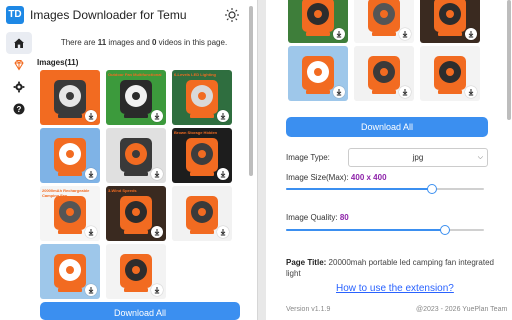 This screenshot has height=320, width=512. What do you see at coordinates (387, 127) in the screenshot?
I see `download-all-button-secondary: Download All` at bounding box center [387, 127].